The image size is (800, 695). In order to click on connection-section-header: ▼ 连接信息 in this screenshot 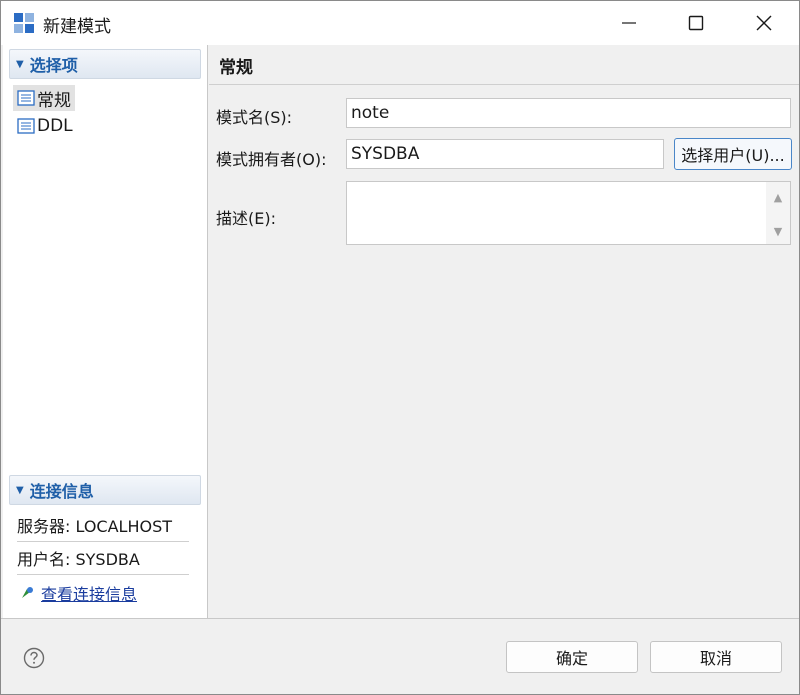, I will do `click(105, 490)`.